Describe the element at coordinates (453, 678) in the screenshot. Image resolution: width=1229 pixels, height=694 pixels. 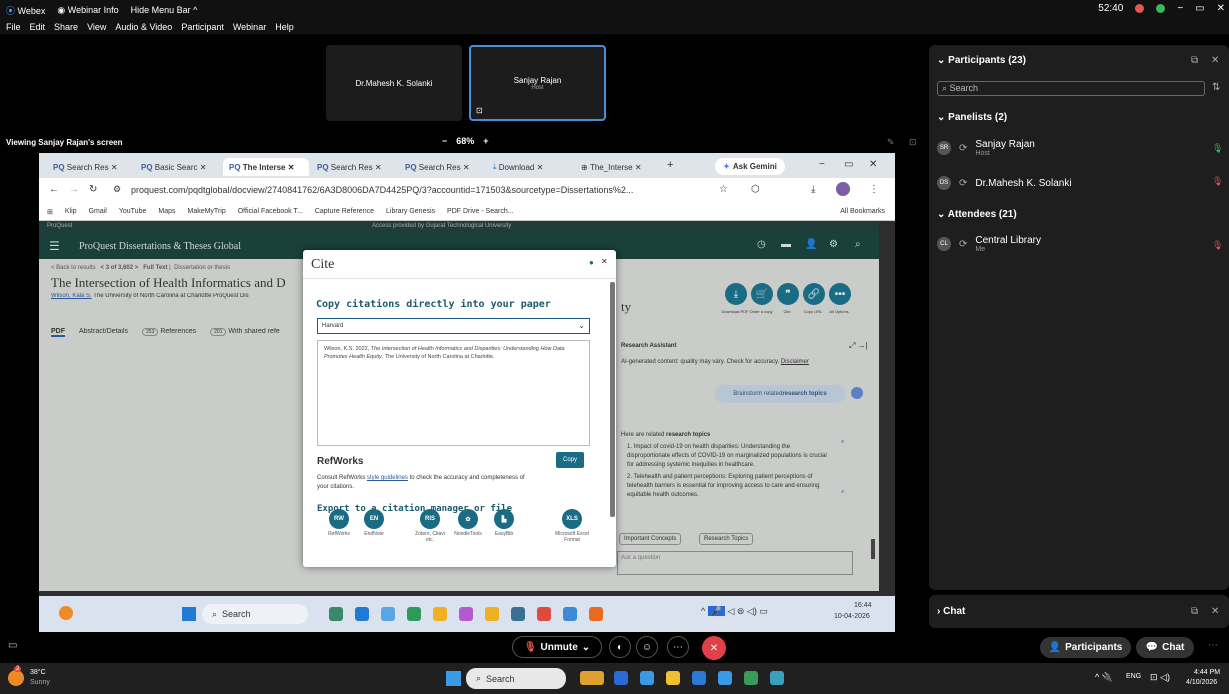
I see `windows-start-icon` at that location.